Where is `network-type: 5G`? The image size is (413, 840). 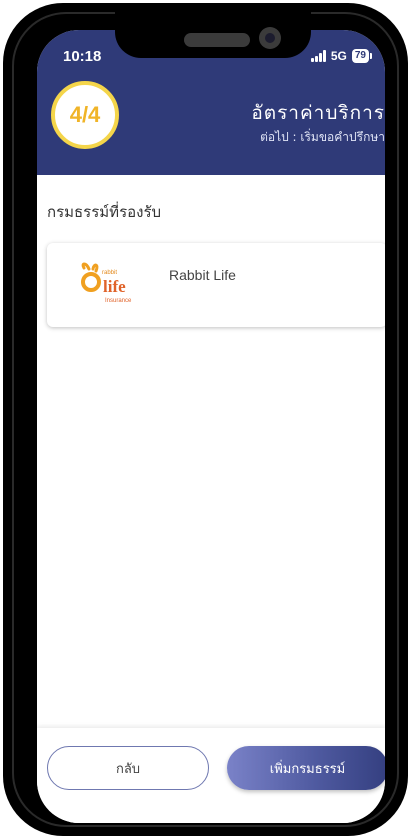 network-type: 5G is located at coordinates (338, 56).